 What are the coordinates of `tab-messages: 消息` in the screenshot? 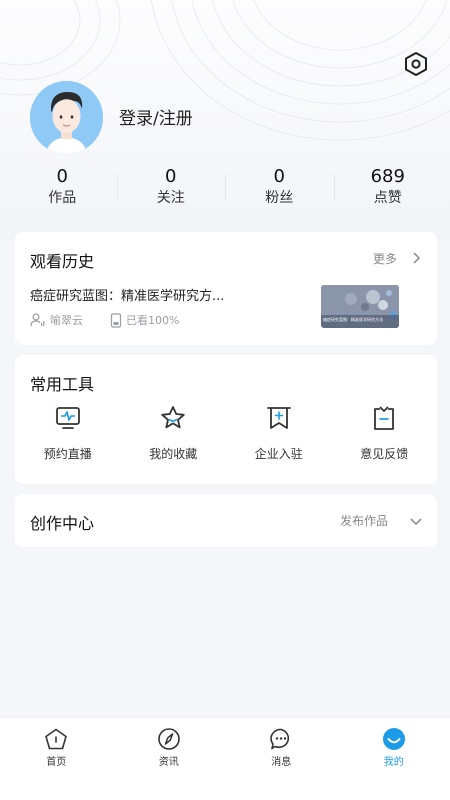 It's located at (281, 759).